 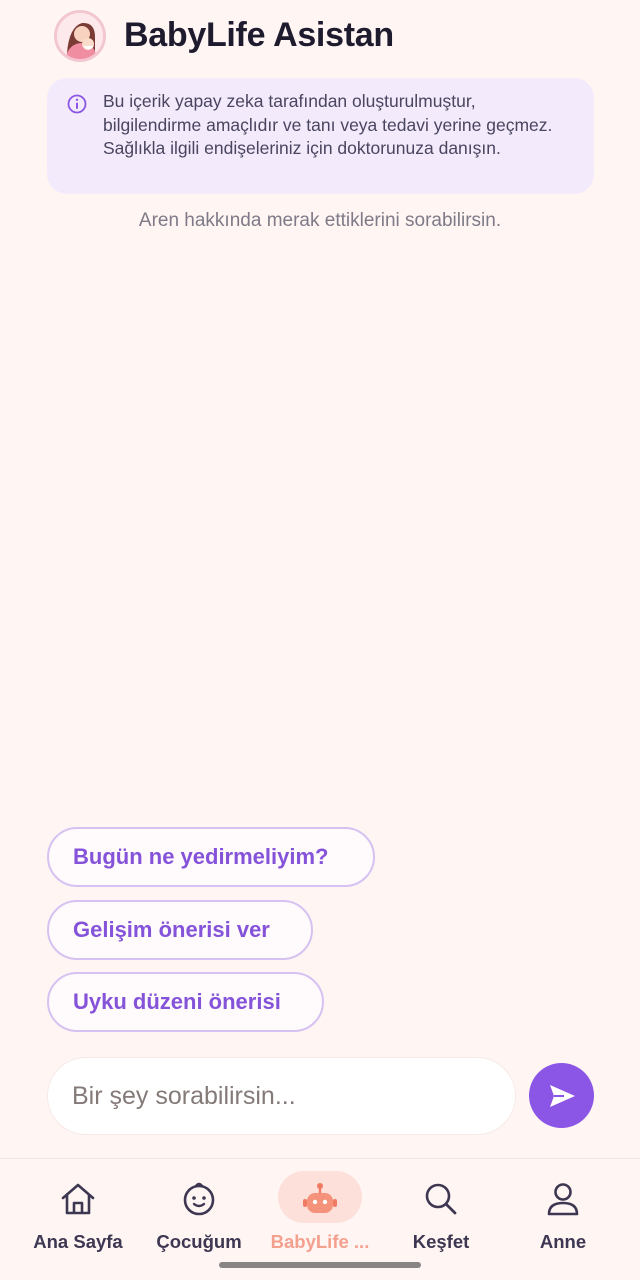 What do you see at coordinates (185, 1002) in the screenshot?
I see `suggestion-chip-sleep: Uyku düzeni önerisi` at bounding box center [185, 1002].